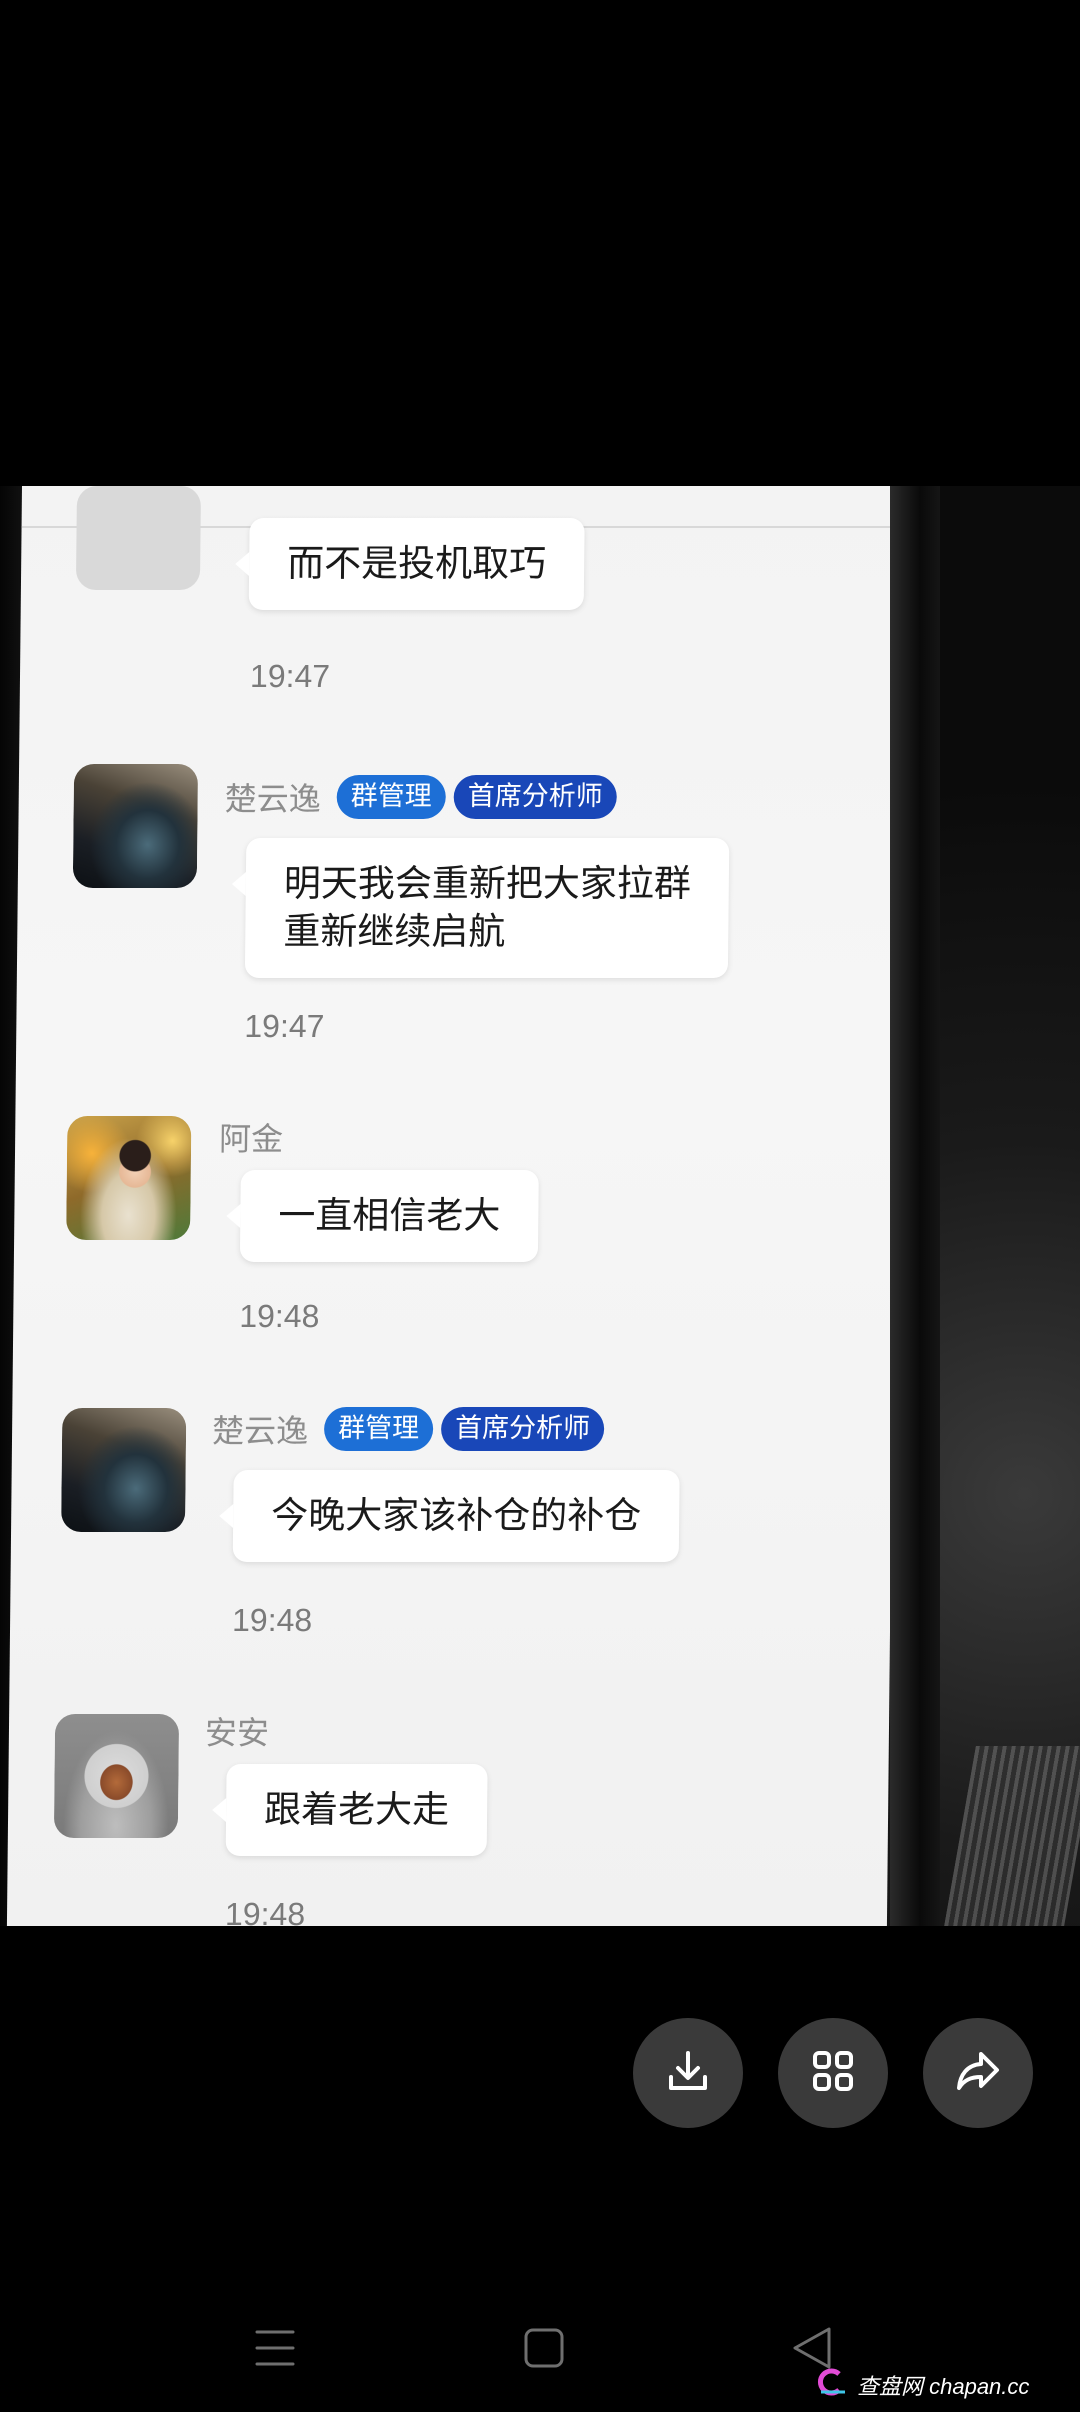  I want to click on menu-icon, so click(275, 2350).